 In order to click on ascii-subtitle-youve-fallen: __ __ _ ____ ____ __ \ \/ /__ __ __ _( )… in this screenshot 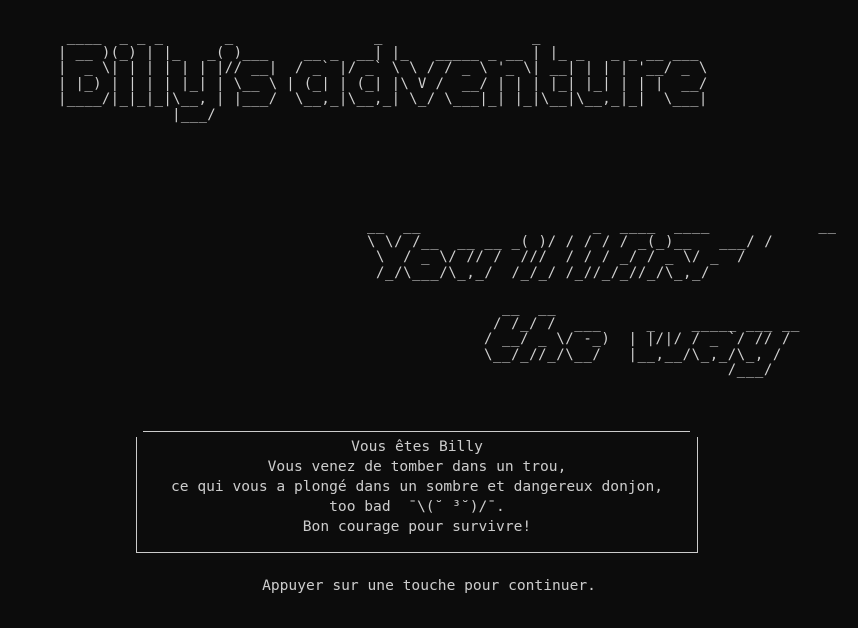, I will do `click(602, 249)`.